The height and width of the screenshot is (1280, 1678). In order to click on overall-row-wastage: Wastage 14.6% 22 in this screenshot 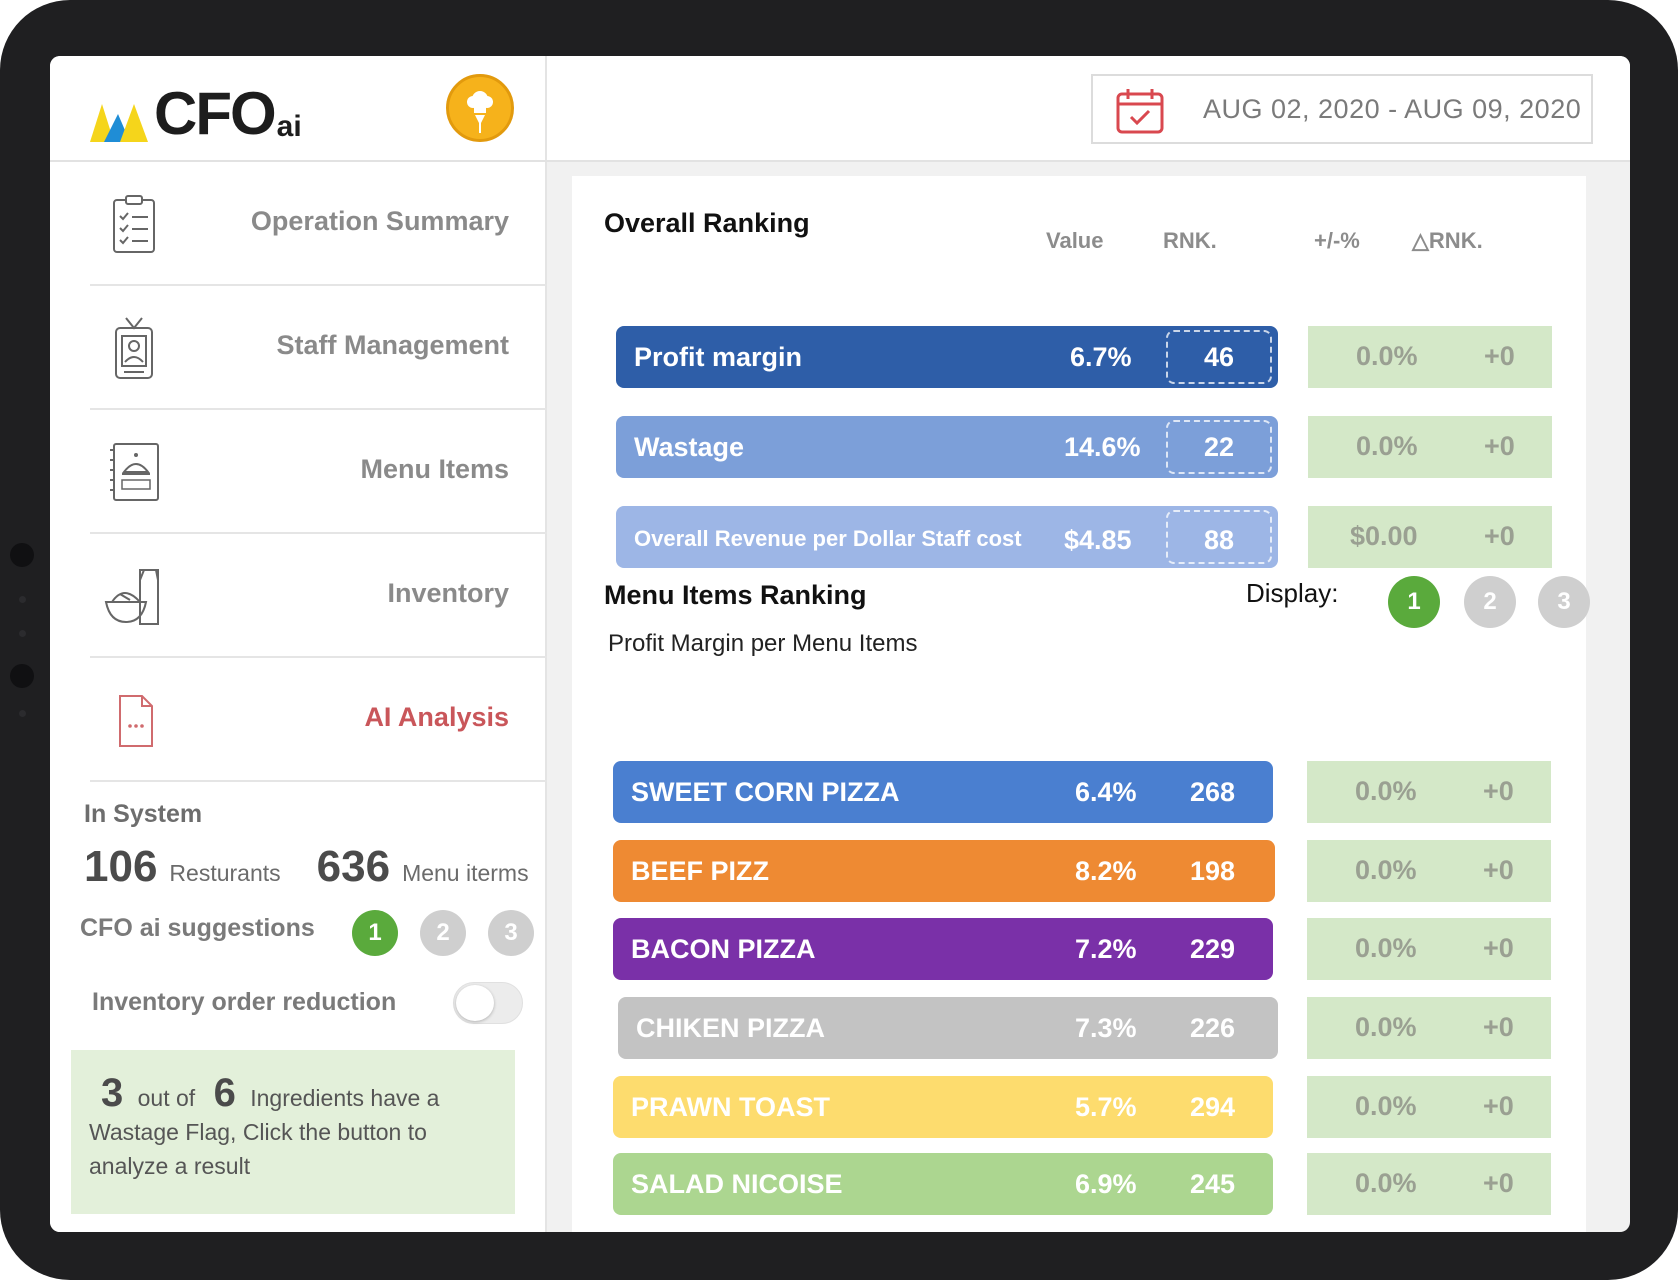, I will do `click(947, 447)`.